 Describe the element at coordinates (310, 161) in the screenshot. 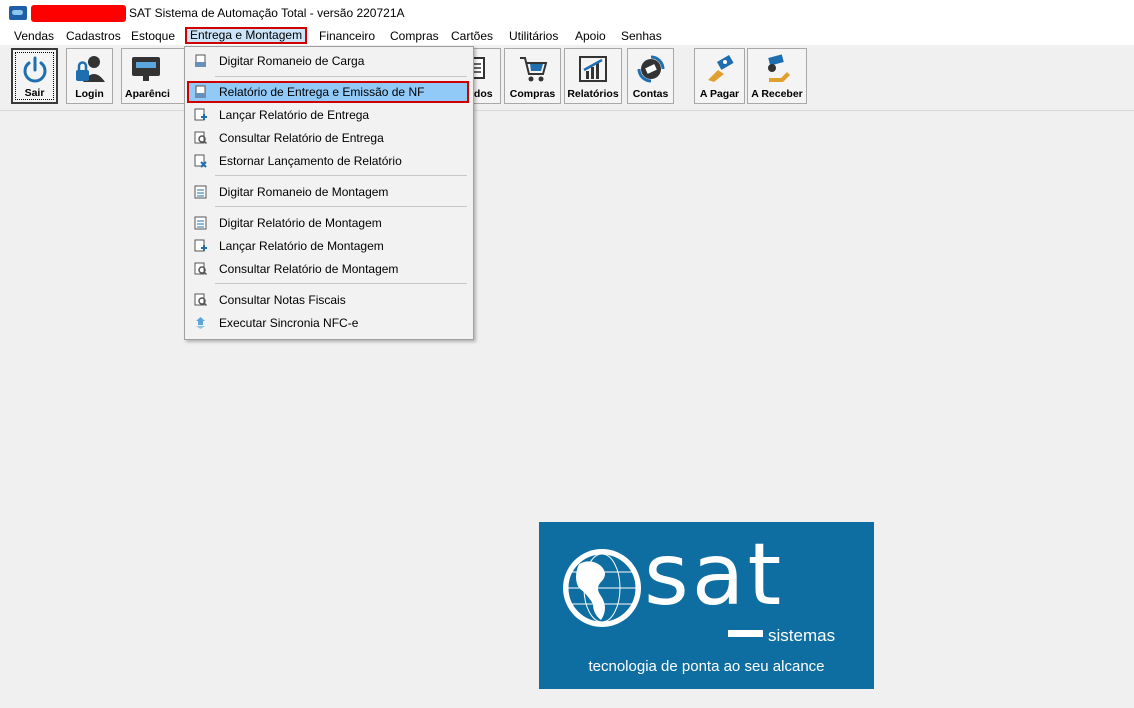

I see `menu-item-label: Estornar Lançamento de Relatório` at that location.